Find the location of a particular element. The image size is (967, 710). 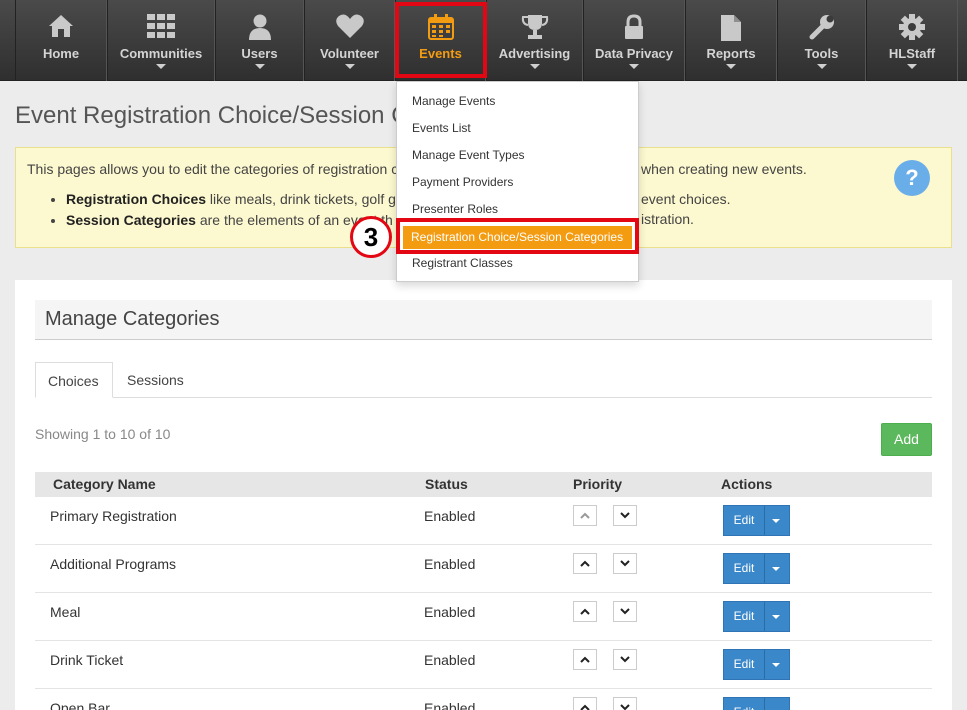

nav-data-privacy-label: Data Privacy is located at coordinates (634, 53).